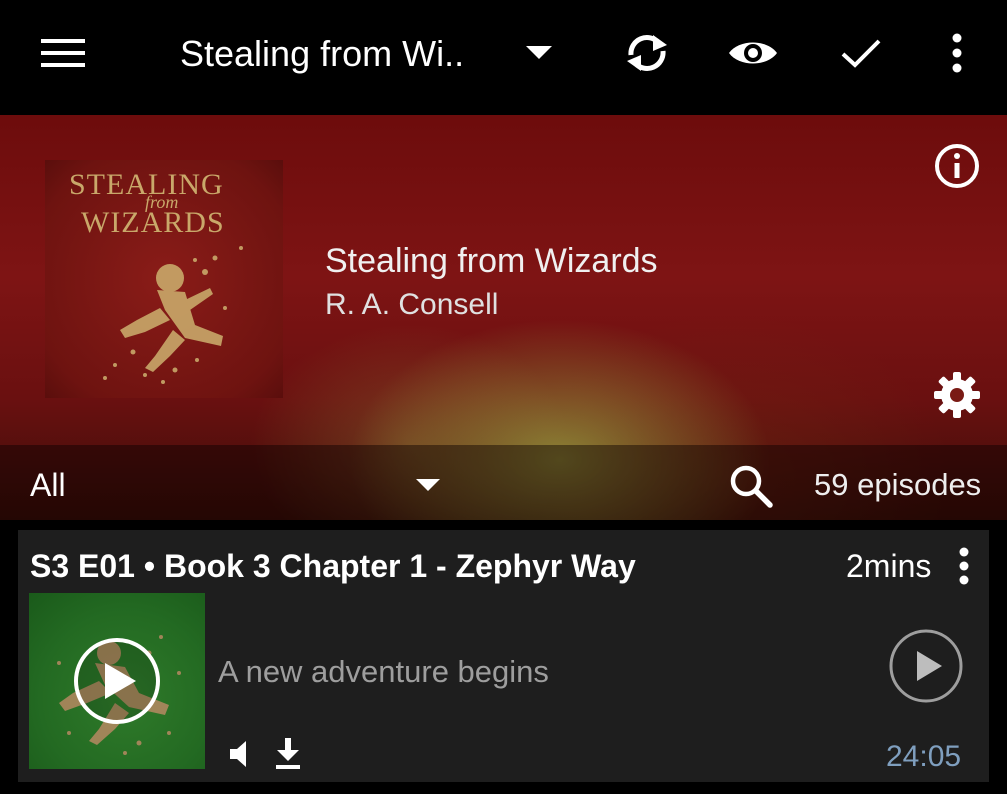  What do you see at coordinates (240, 754) in the screenshot?
I see `volume-icon` at bounding box center [240, 754].